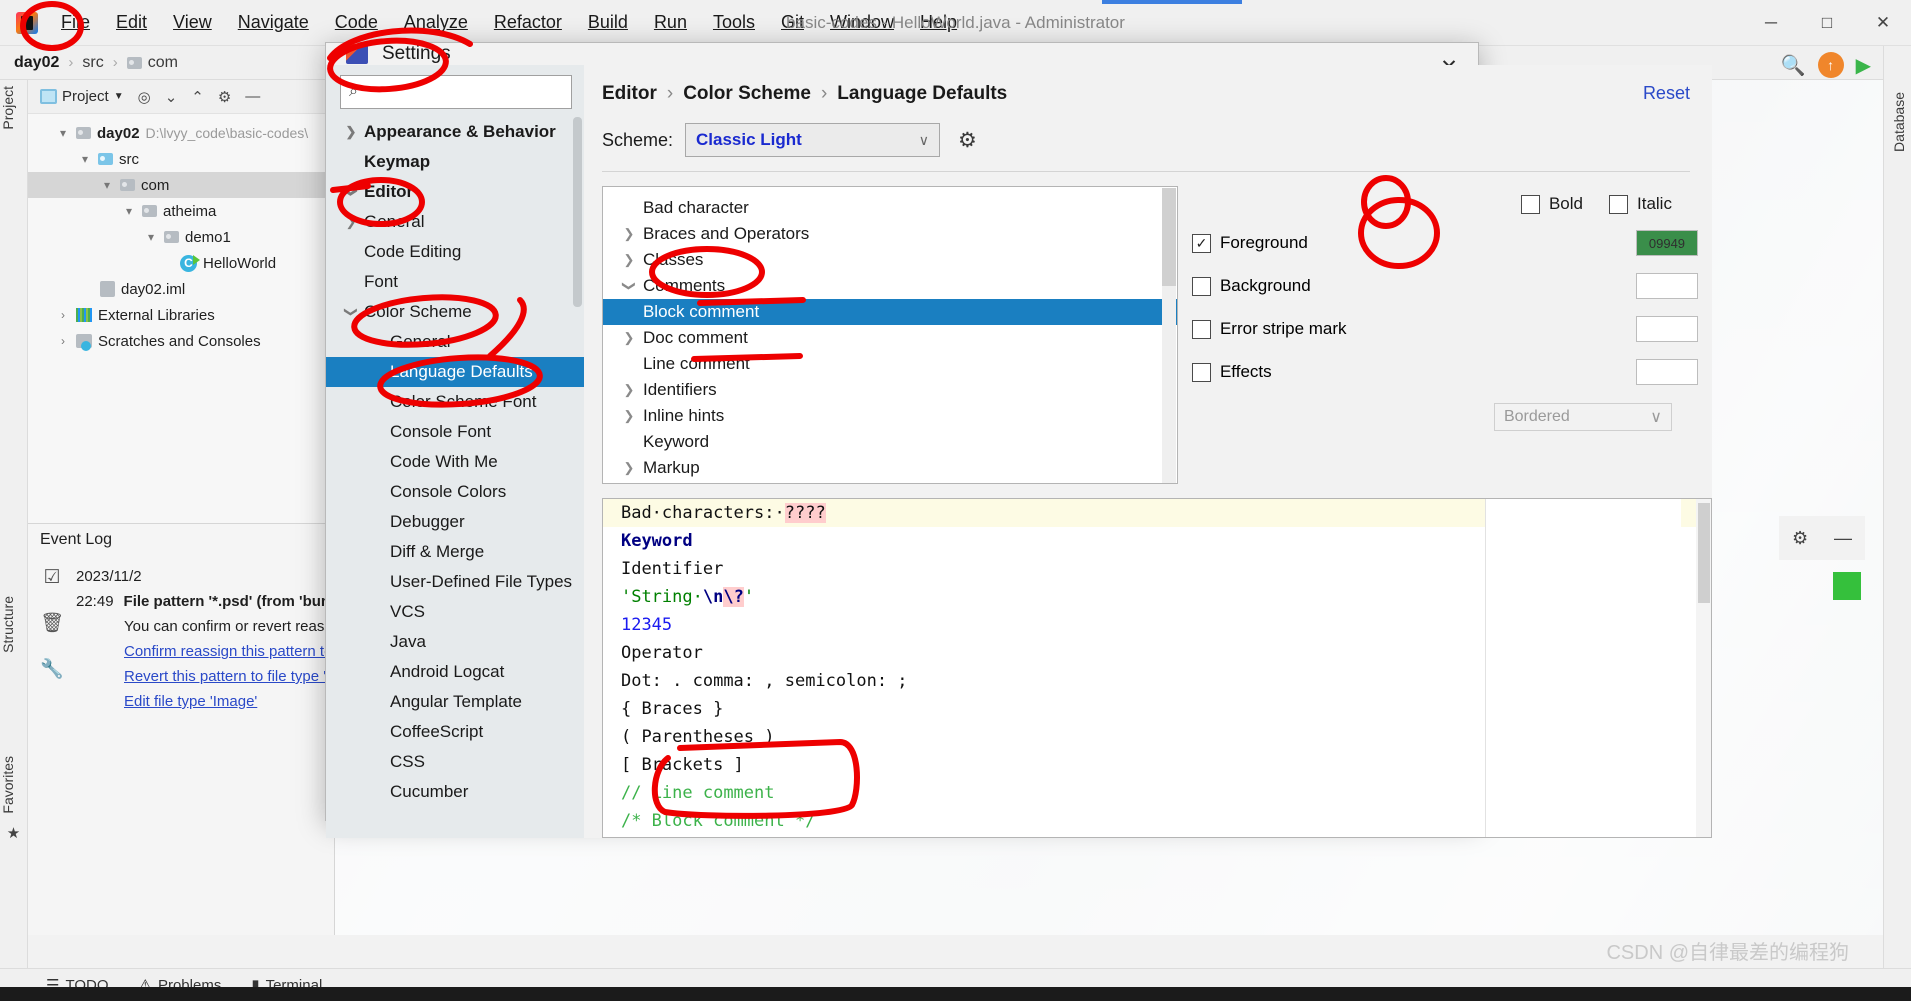  Describe the element at coordinates (131, 22) in the screenshot. I see `menu-edit: Edit` at that location.